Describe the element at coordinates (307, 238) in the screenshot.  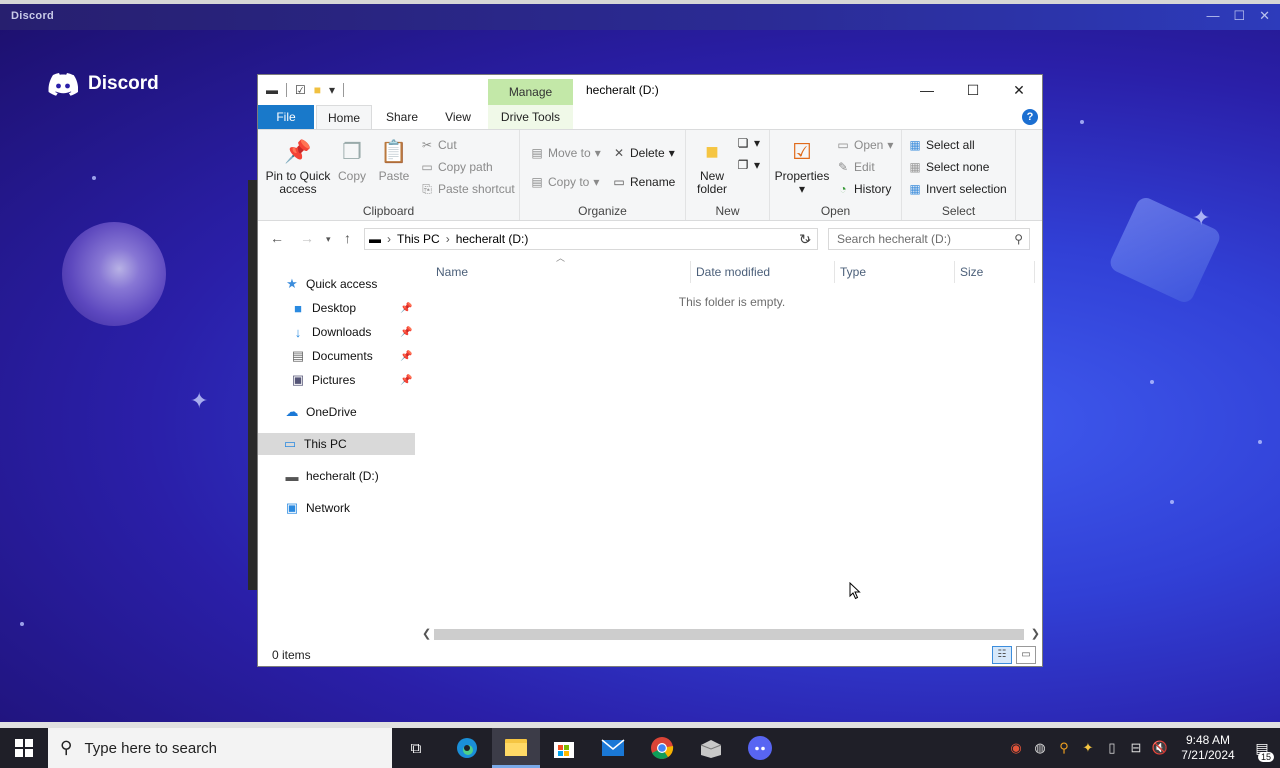
I see `forward-button: →` at that location.